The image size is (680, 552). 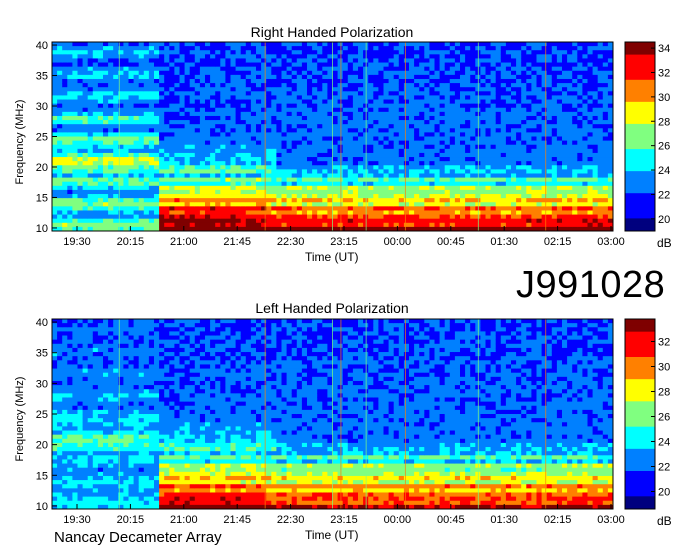 What do you see at coordinates (648, 423) in the screenshot?
I see `colorbar: 20 22 24 26 28 30 32 dB` at bounding box center [648, 423].